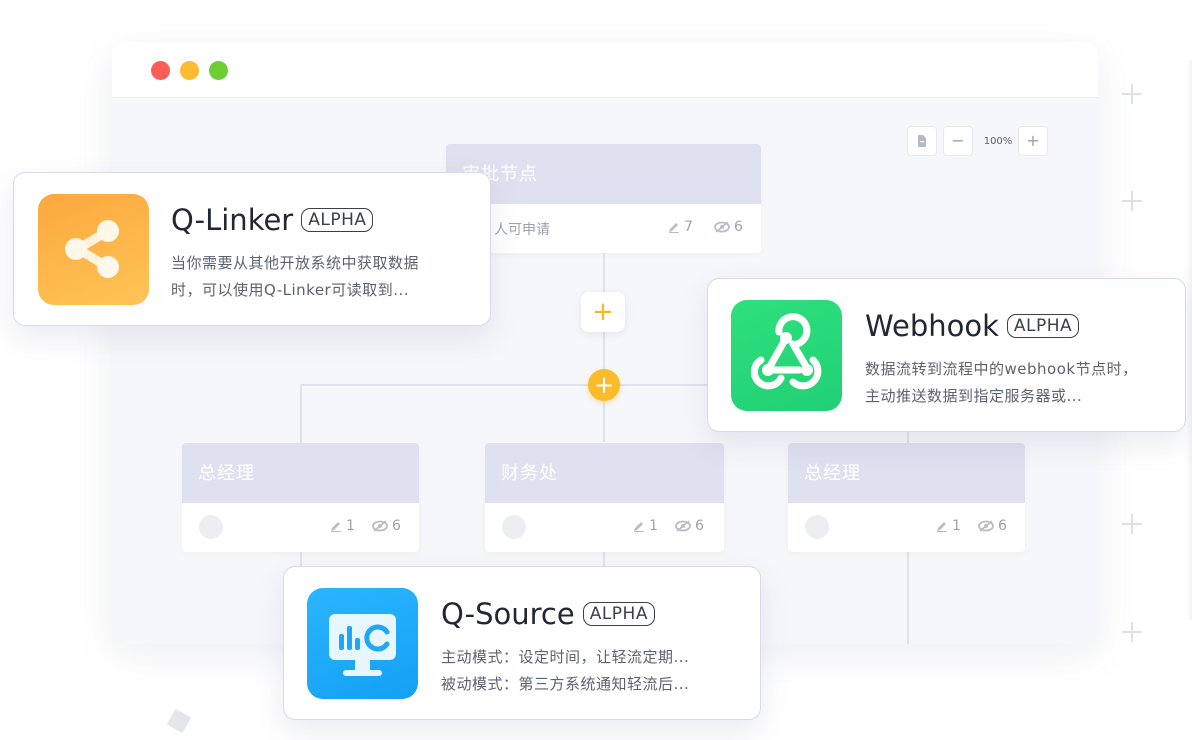  I want to click on card-title: Q-Linker ALPHA, so click(272, 220).